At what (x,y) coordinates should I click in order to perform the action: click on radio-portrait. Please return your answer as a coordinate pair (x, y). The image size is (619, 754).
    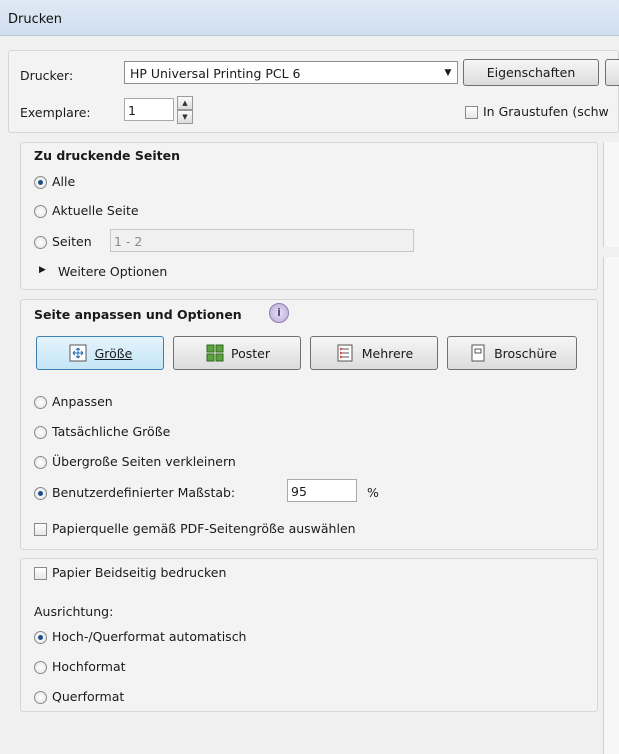
    Looking at the image, I should click on (40, 667).